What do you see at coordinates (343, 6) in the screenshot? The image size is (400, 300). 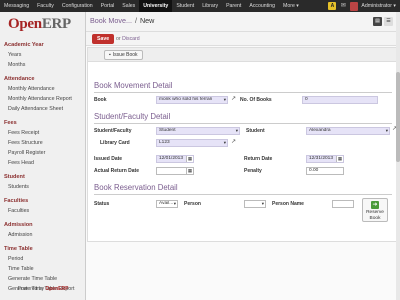 I see `chat-icon: ✉` at bounding box center [343, 6].